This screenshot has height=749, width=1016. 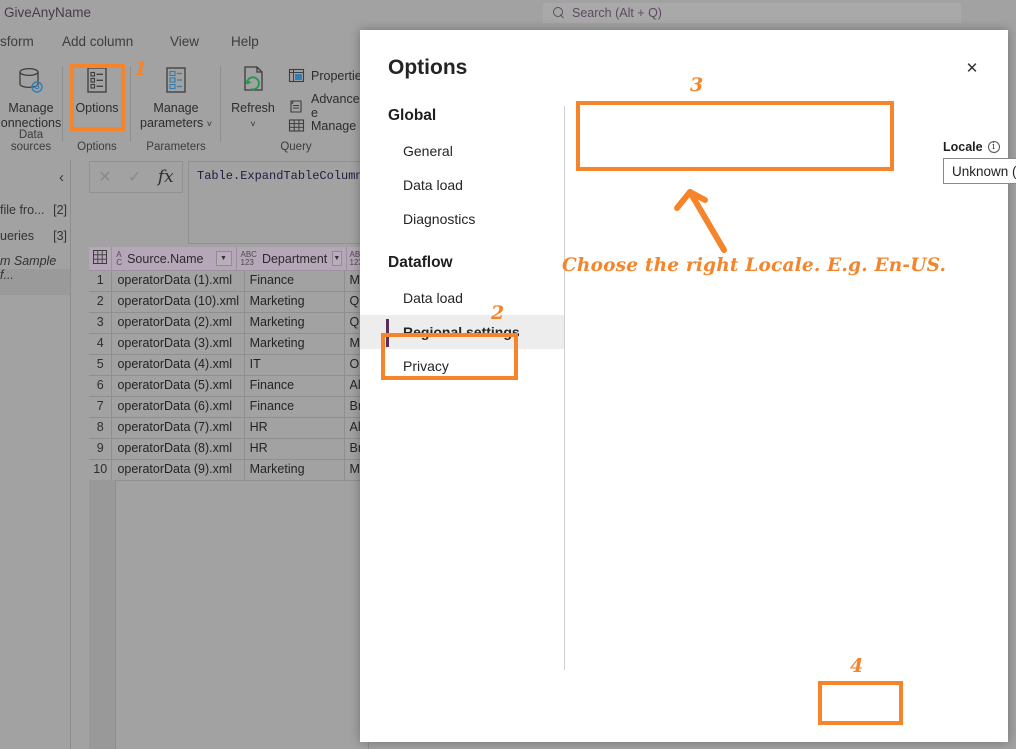 I want to click on queries-group-file-from-count: [2], so click(x=60, y=210).